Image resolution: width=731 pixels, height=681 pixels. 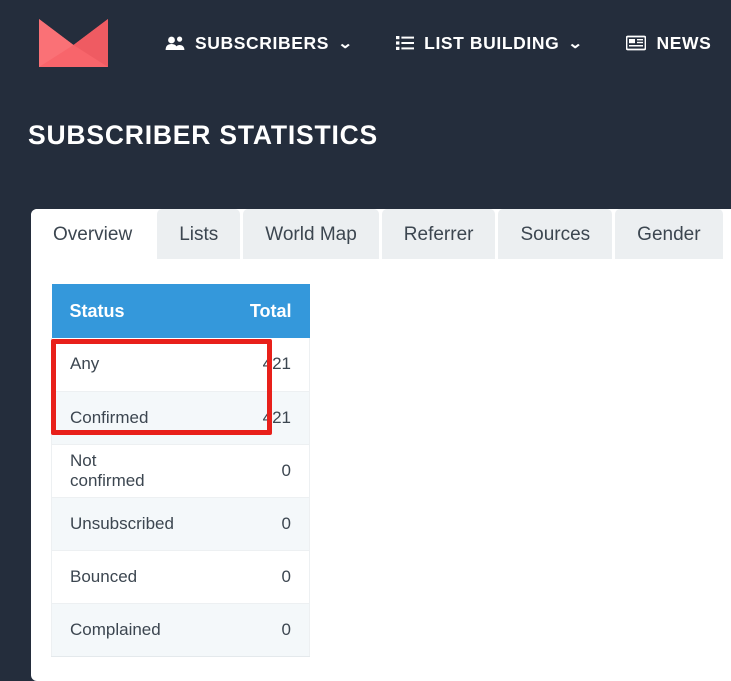 I want to click on tab-overview: Overview, so click(x=93, y=234).